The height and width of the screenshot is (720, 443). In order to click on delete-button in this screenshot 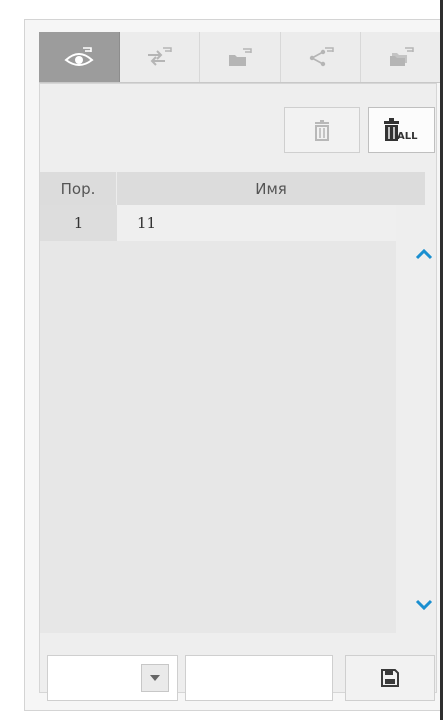, I will do `click(322, 130)`.